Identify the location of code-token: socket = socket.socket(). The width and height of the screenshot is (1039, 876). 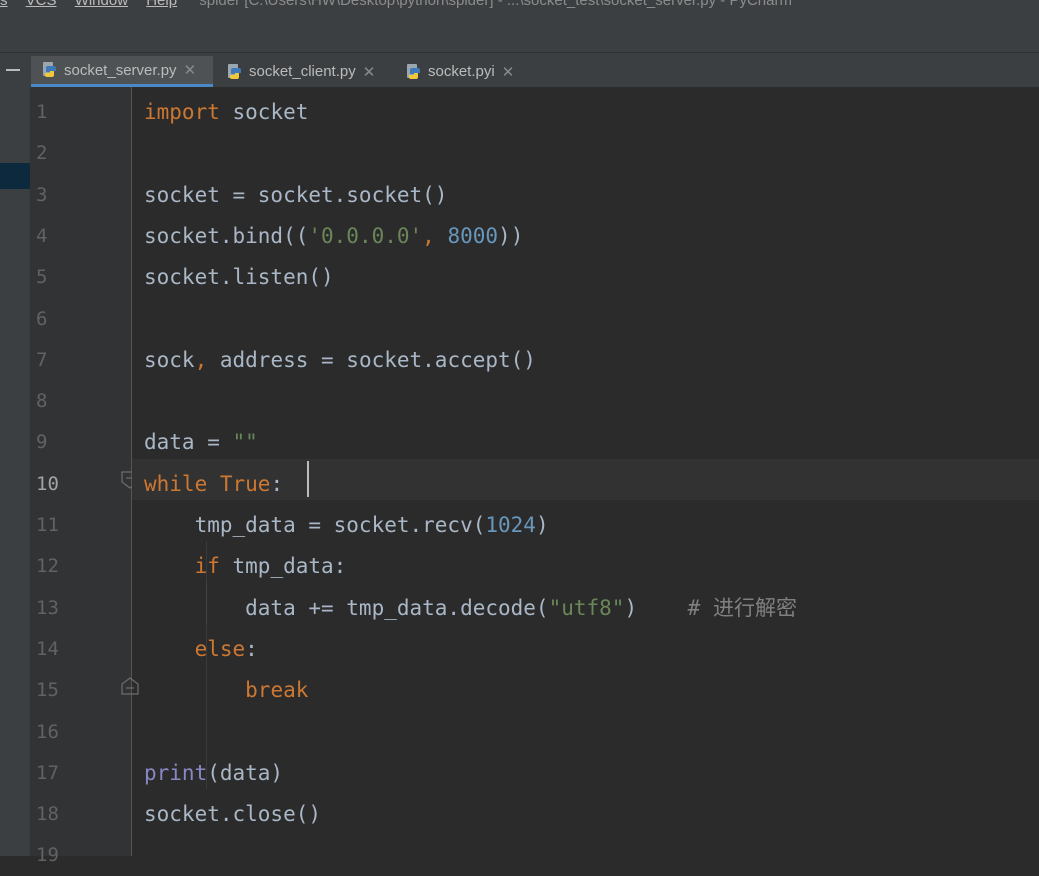
(296, 194).